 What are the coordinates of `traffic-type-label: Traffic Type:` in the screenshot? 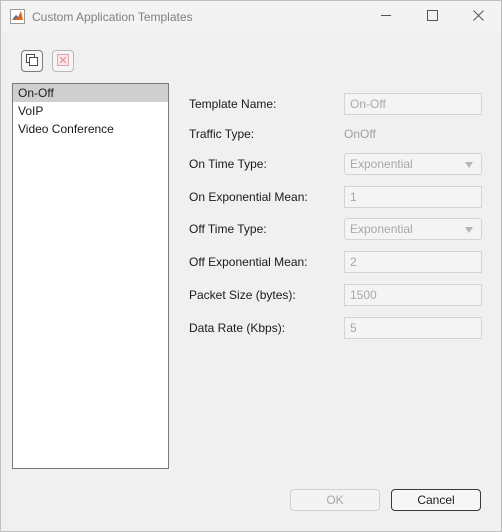 It's located at (222, 134).